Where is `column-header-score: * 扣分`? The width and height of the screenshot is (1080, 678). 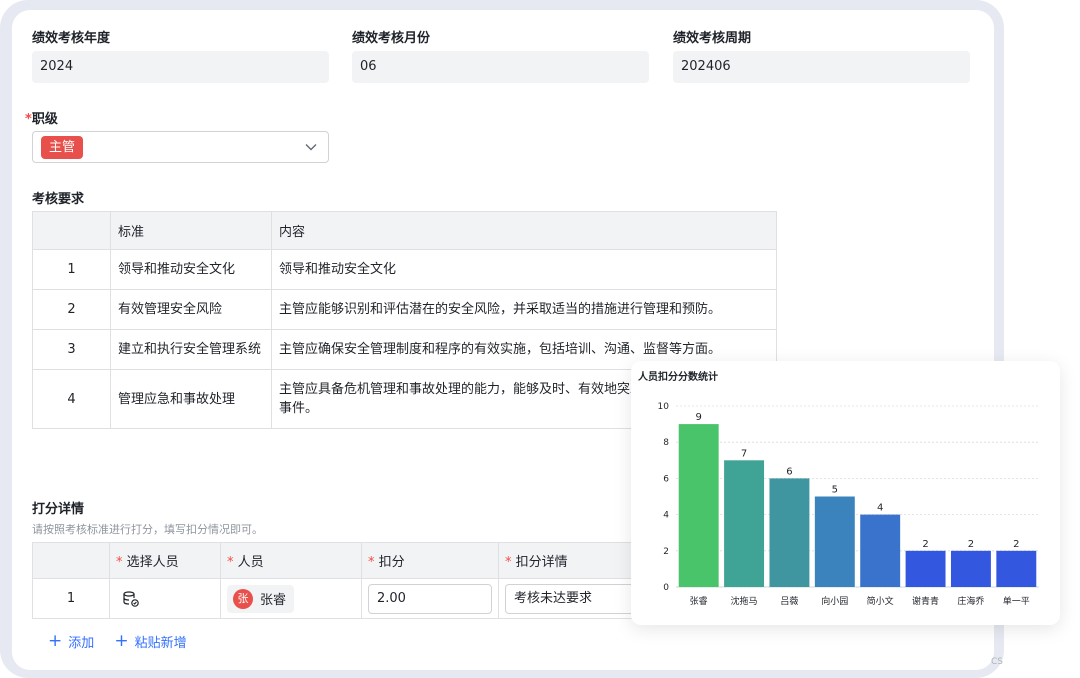 column-header-score: * 扣分 is located at coordinates (430, 560).